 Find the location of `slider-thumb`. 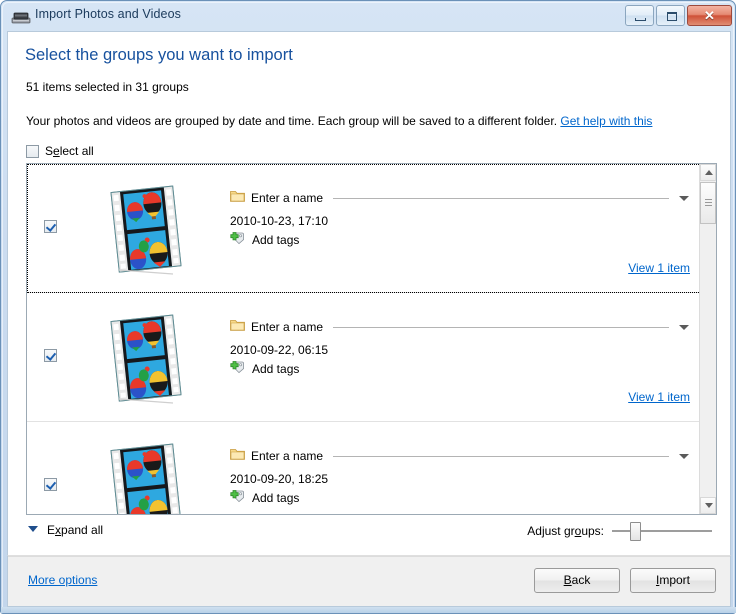

slider-thumb is located at coordinates (635, 531).